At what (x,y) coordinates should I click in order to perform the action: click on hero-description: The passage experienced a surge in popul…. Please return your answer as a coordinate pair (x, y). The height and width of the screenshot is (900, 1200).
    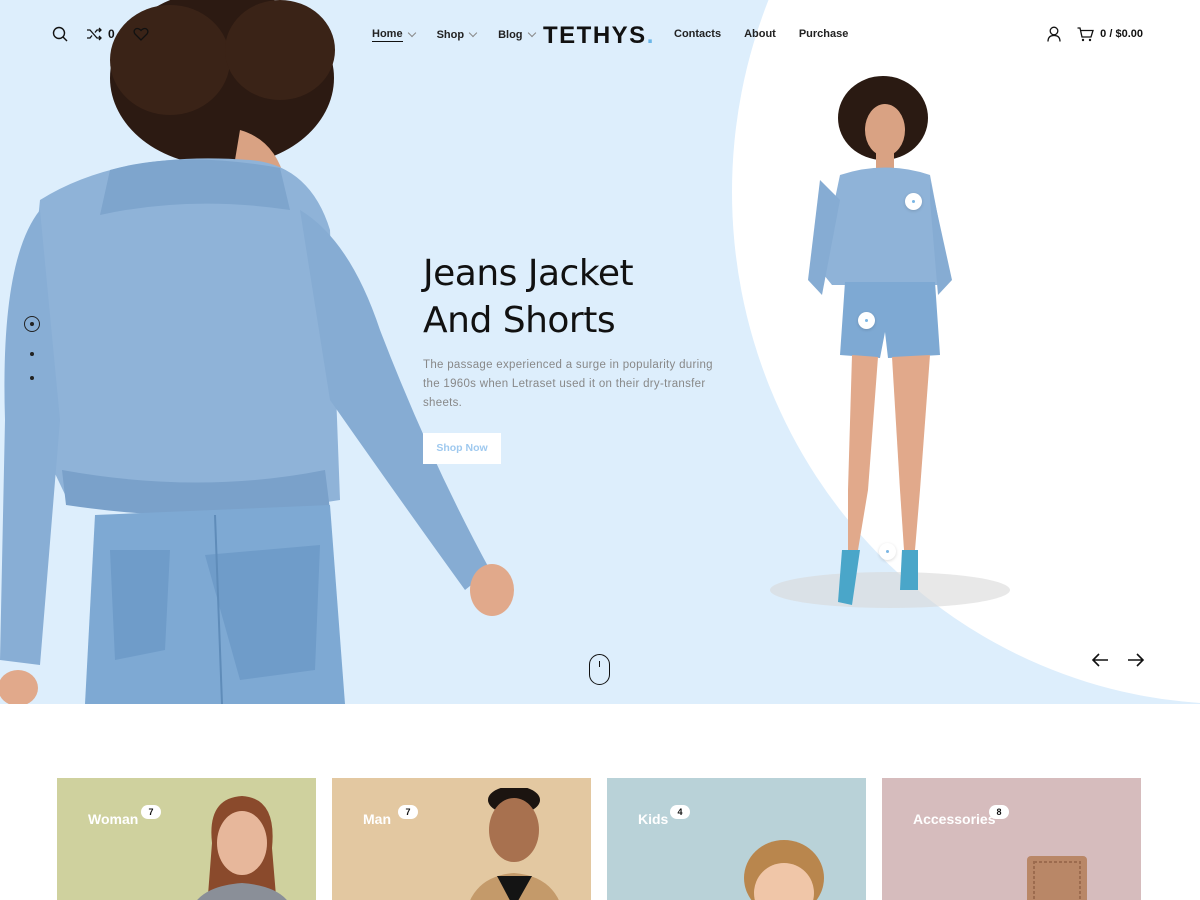
    Looking at the image, I should click on (568, 384).